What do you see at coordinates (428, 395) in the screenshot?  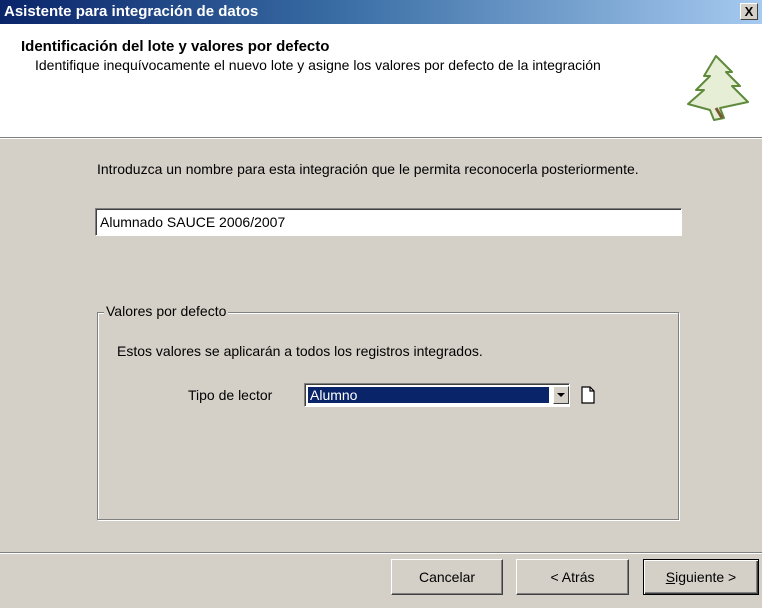 I see `lector-type-value: Alumno` at bounding box center [428, 395].